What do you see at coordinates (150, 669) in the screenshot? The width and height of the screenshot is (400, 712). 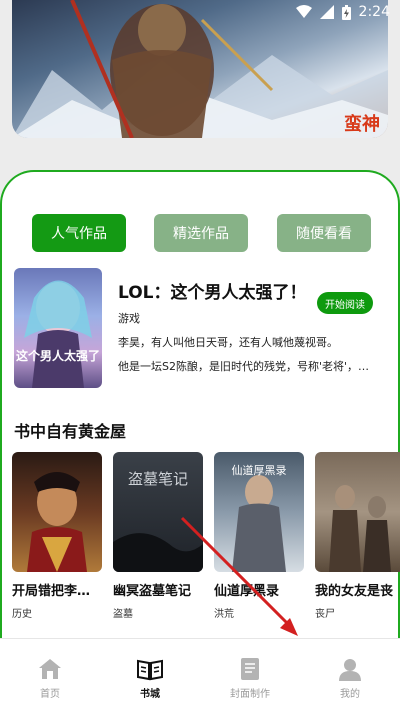 I see `book-open-icon` at bounding box center [150, 669].